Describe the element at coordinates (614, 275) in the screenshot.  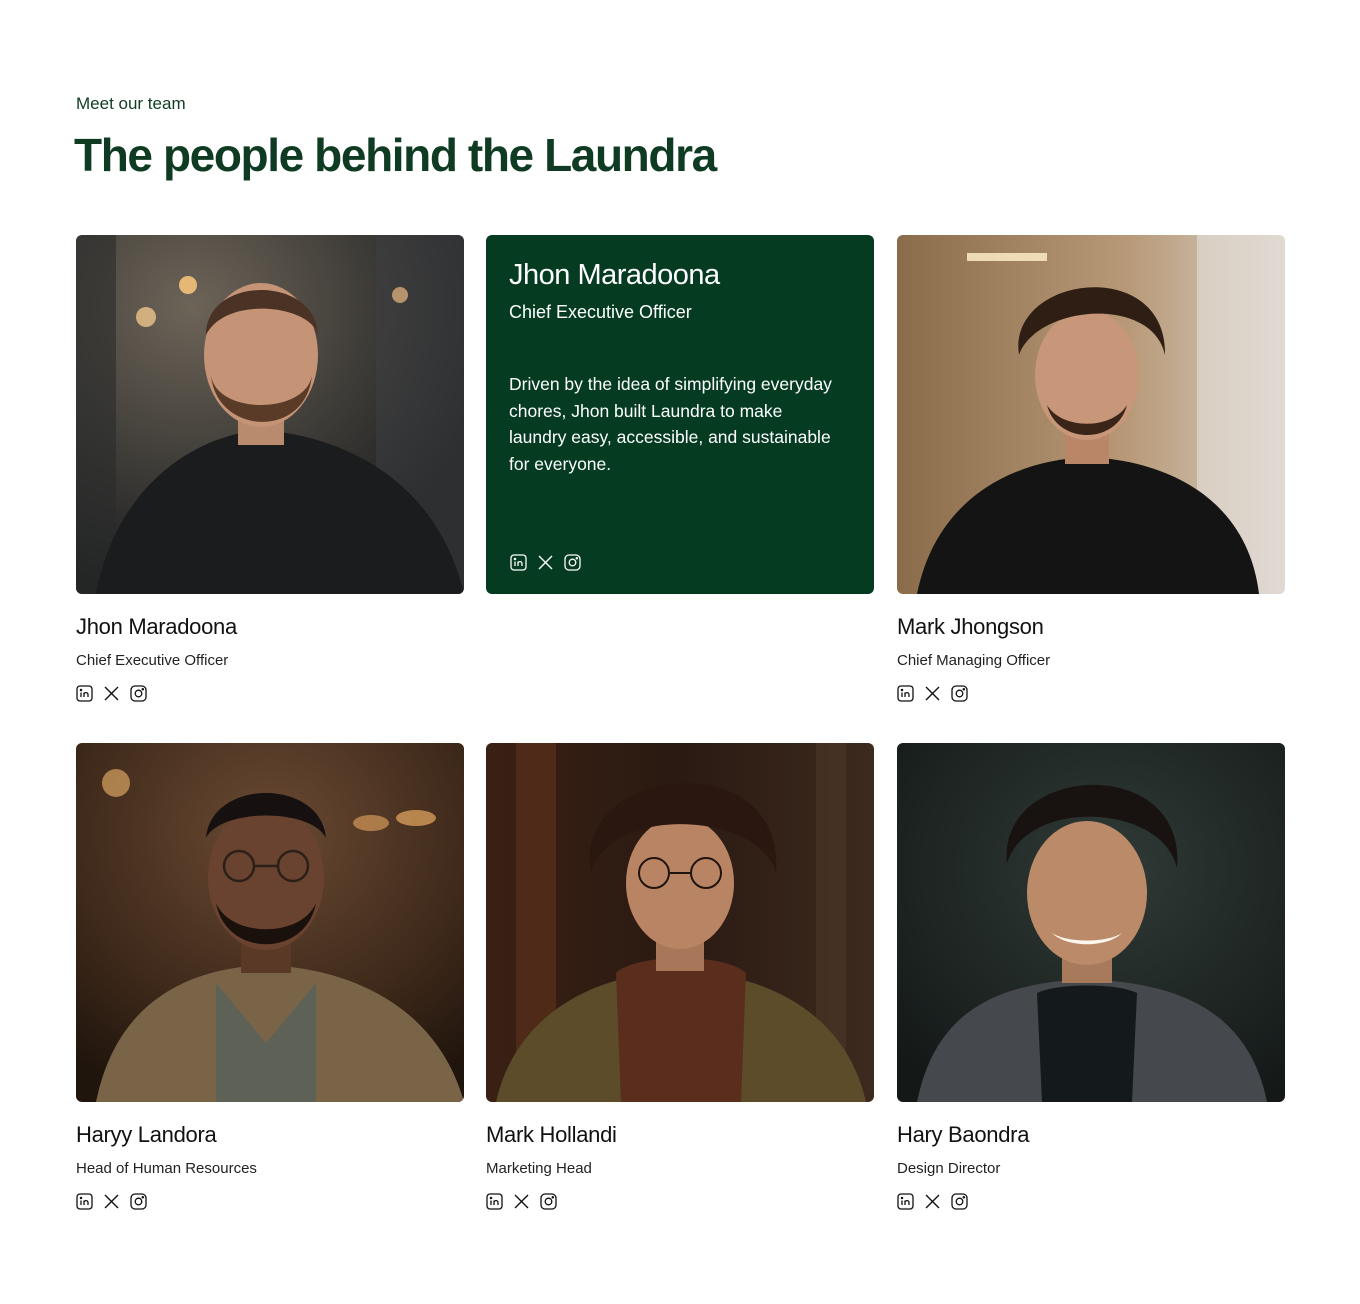
I see `featured-name: Jhon Maradoona` at that location.